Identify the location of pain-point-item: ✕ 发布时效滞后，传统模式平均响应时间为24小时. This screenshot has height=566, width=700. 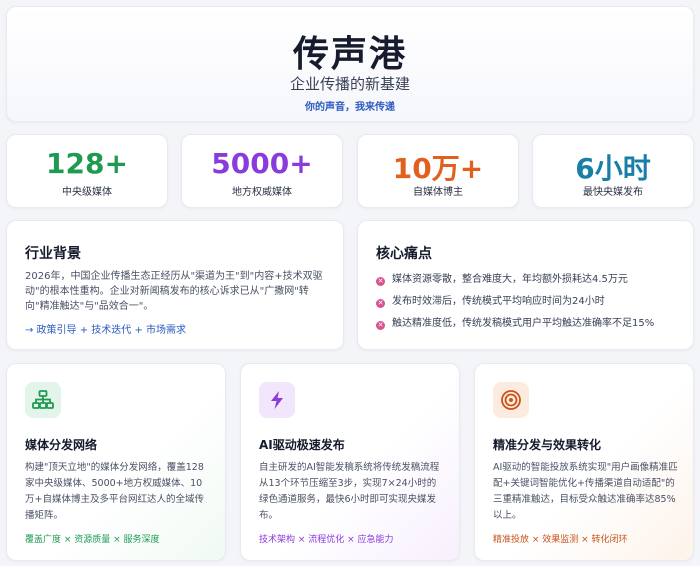
(490, 300).